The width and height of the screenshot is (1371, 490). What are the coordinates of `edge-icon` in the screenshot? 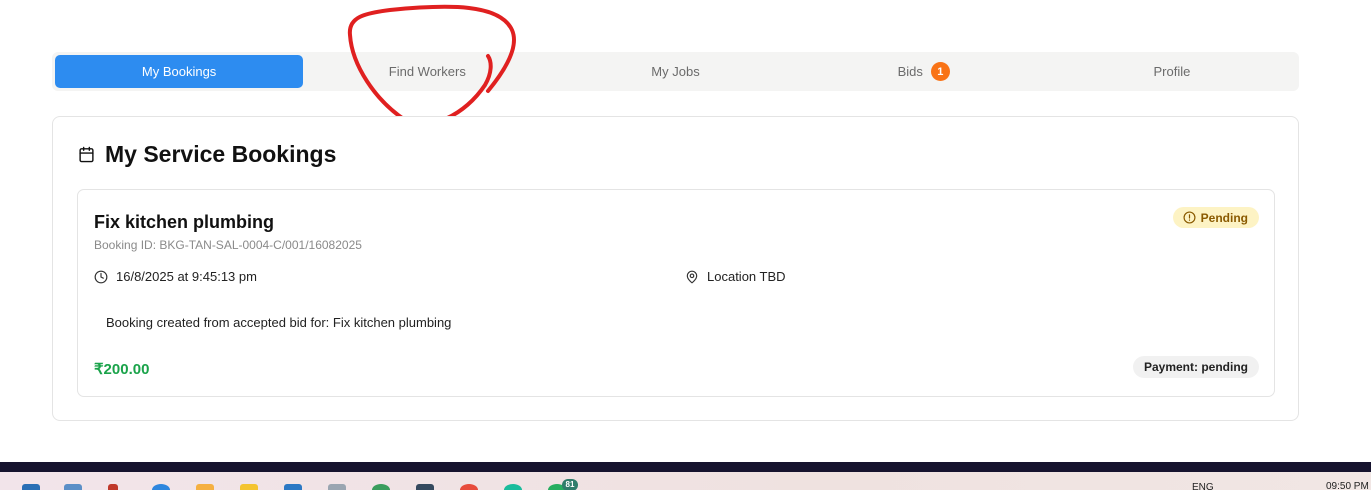 It's located at (381, 487).